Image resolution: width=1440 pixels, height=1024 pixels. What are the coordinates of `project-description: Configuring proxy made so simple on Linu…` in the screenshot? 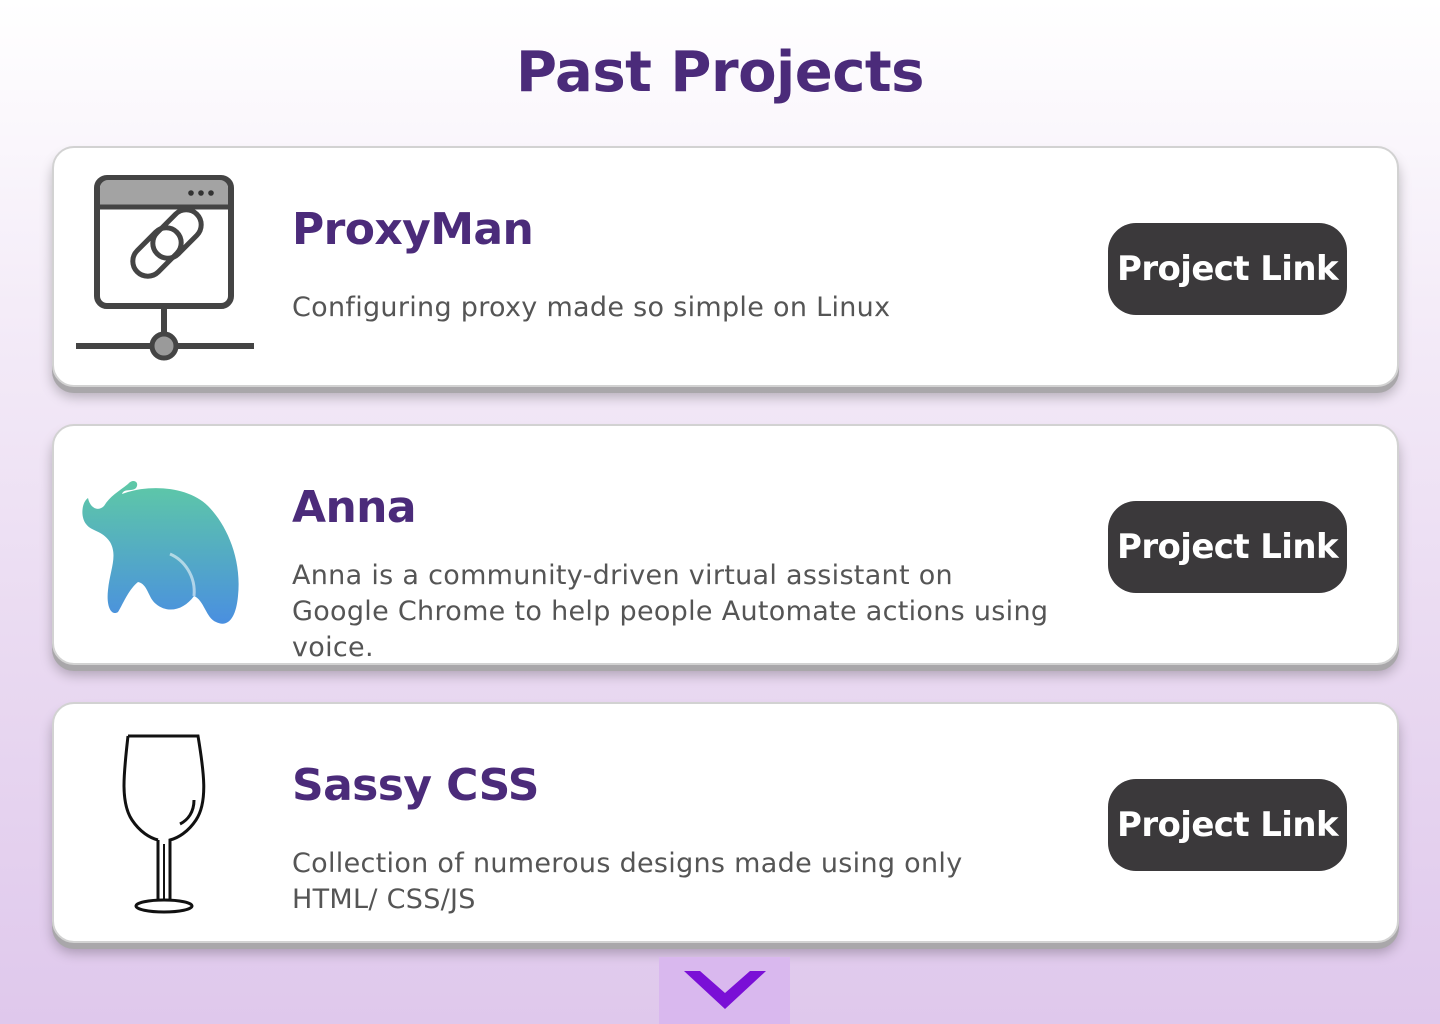 It's located at (591, 307).